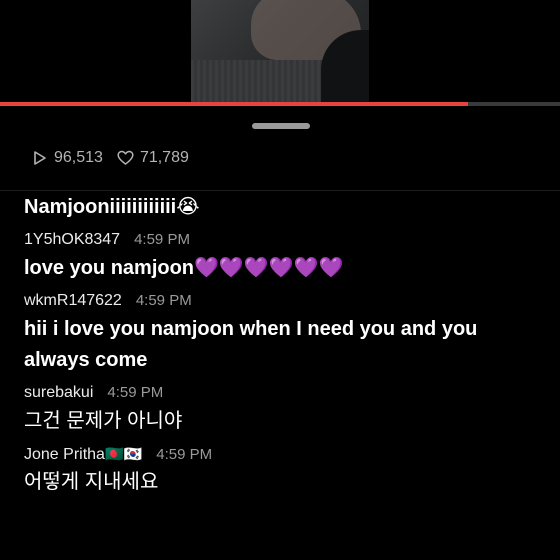 The image size is (560, 560). I want to click on comment-text: 어떻게 지내세요, so click(91, 482).